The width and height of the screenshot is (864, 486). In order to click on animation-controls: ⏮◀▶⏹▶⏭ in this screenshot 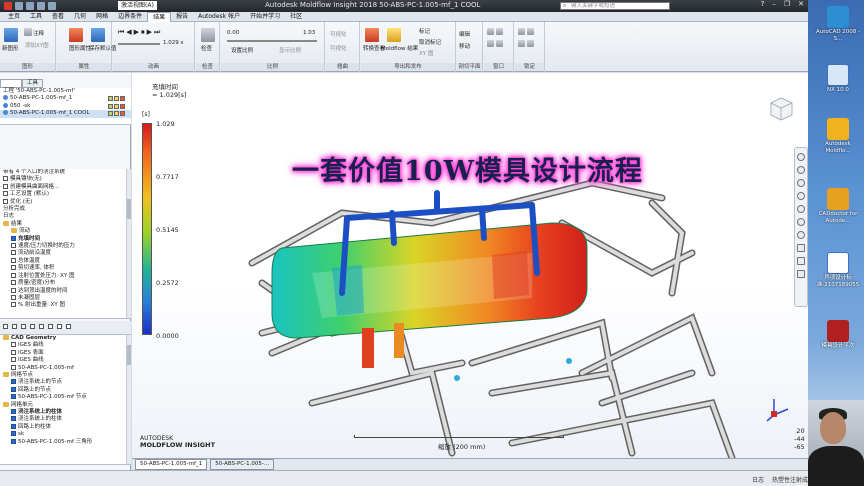, I will do `click(140, 32)`.